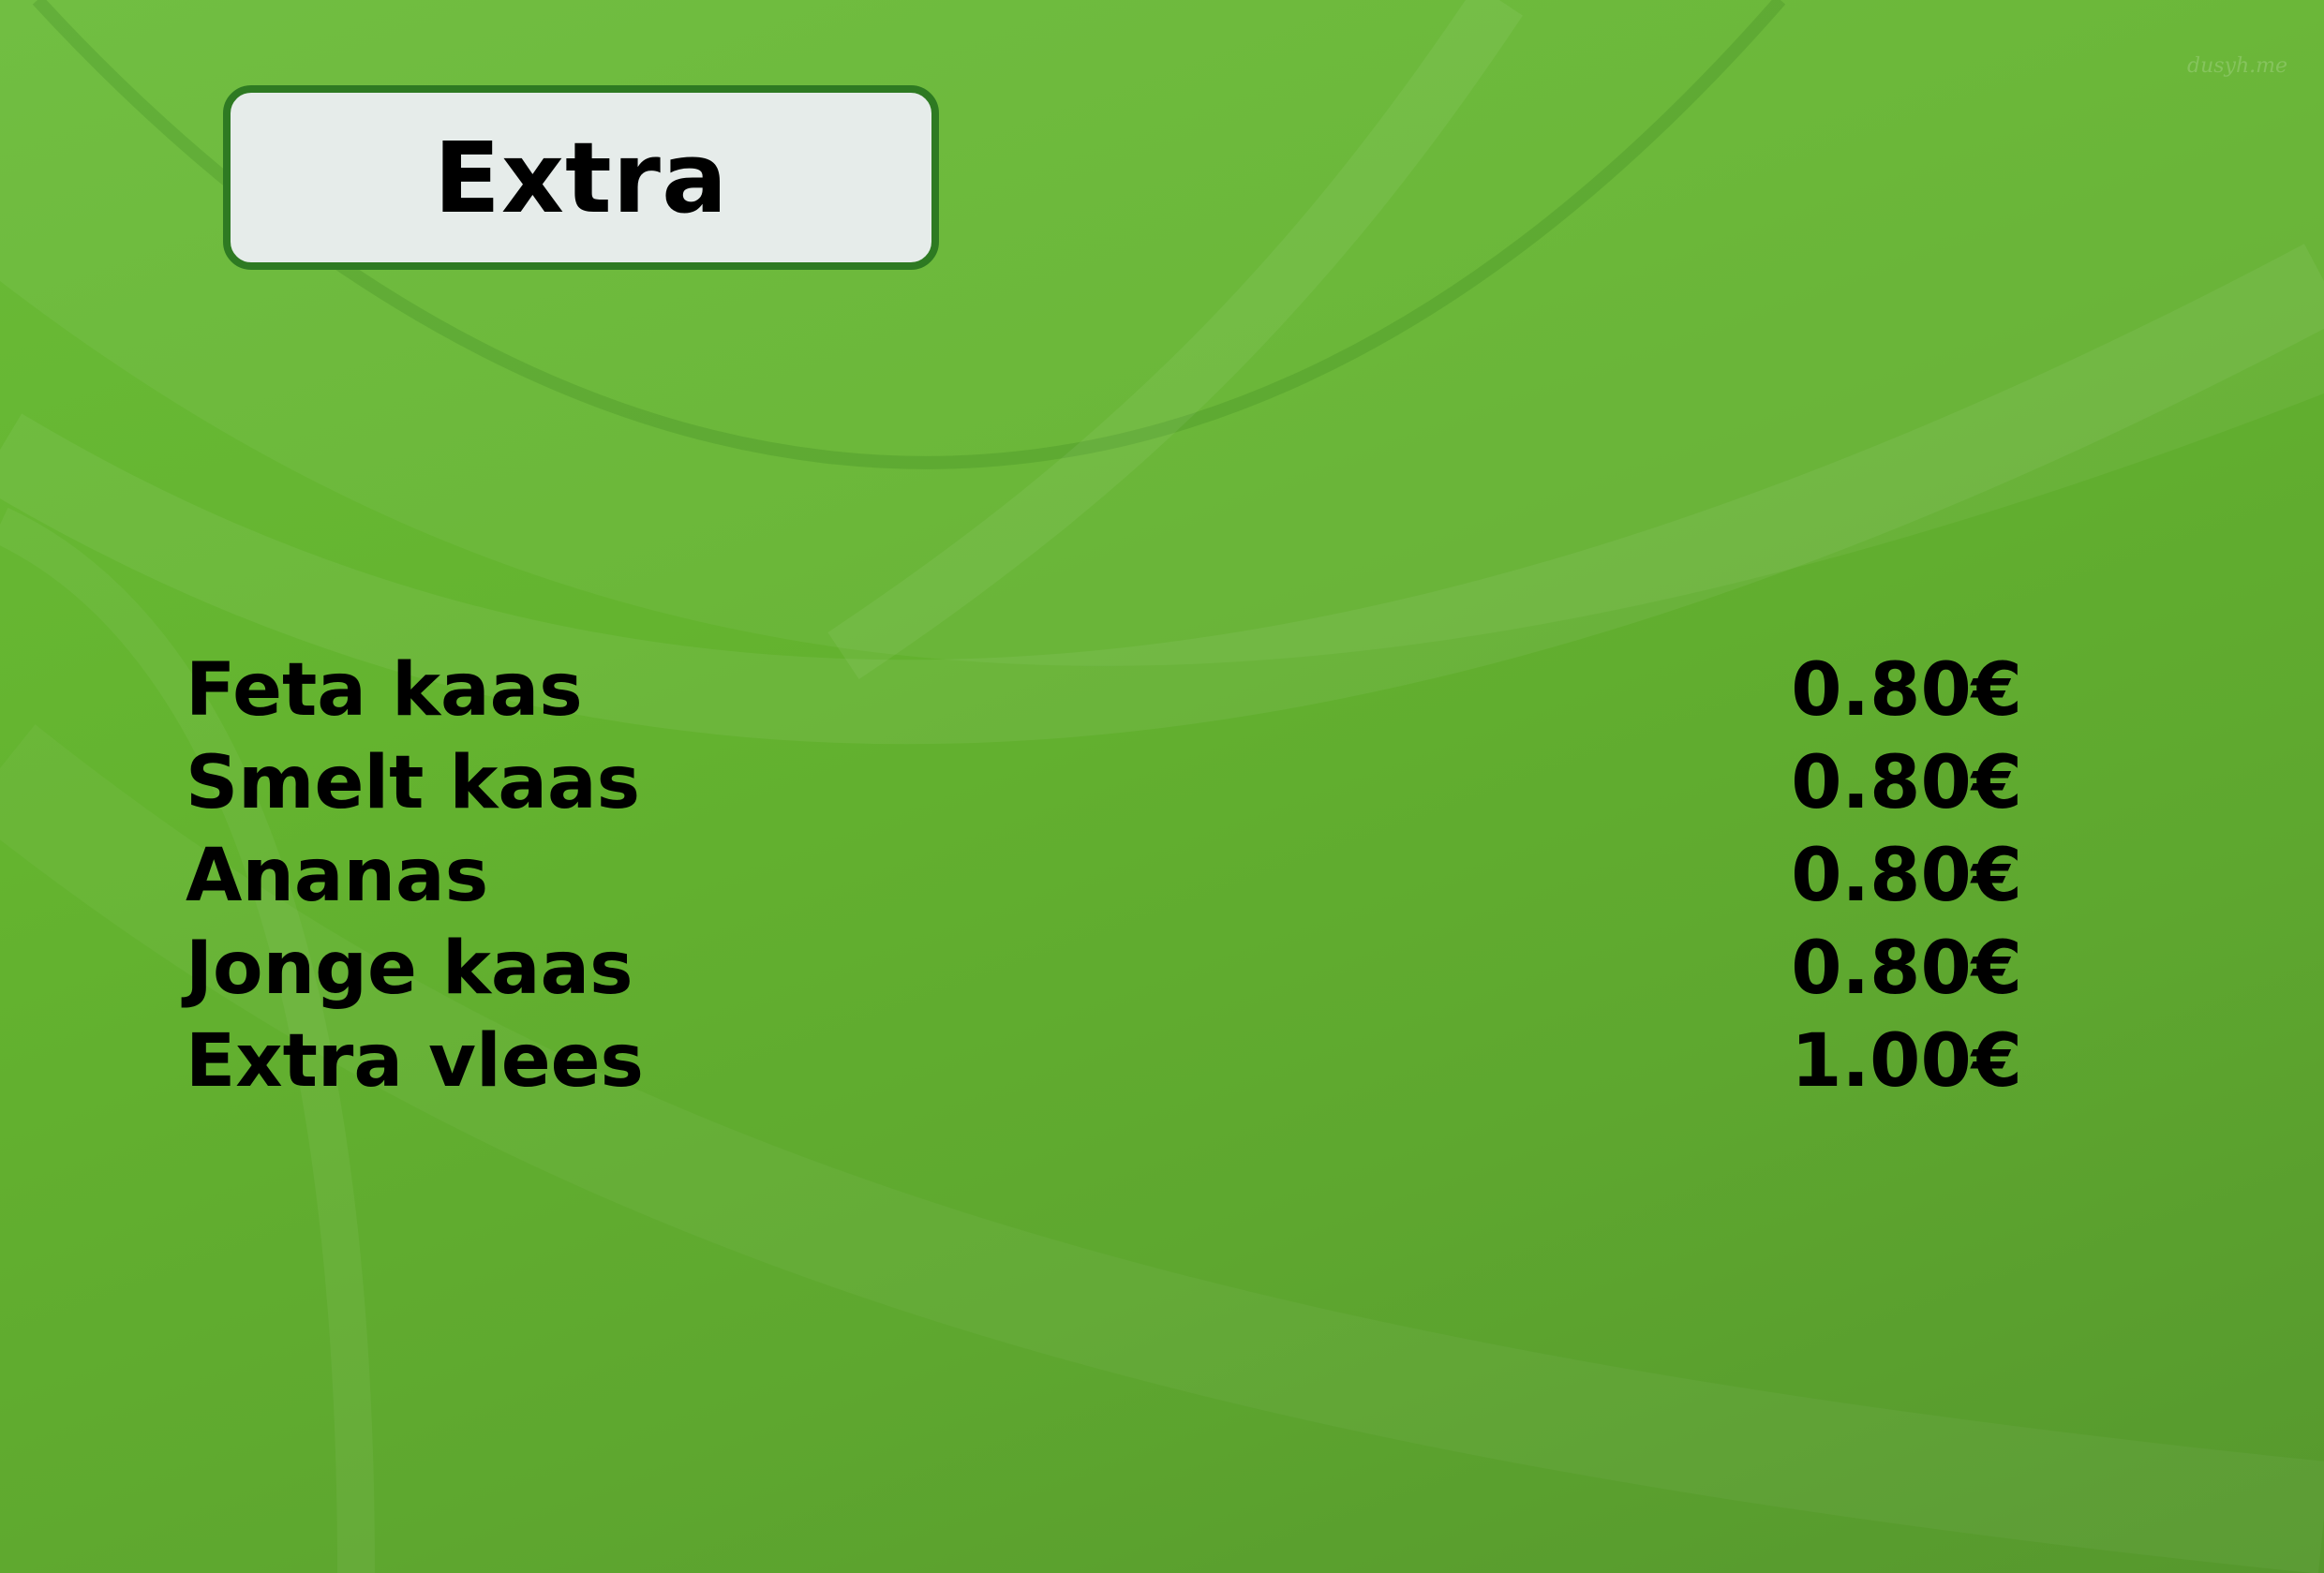  Describe the element at coordinates (1104, 1062) in the screenshot. I see `menu-item: Extra vlees 1.00€` at that location.